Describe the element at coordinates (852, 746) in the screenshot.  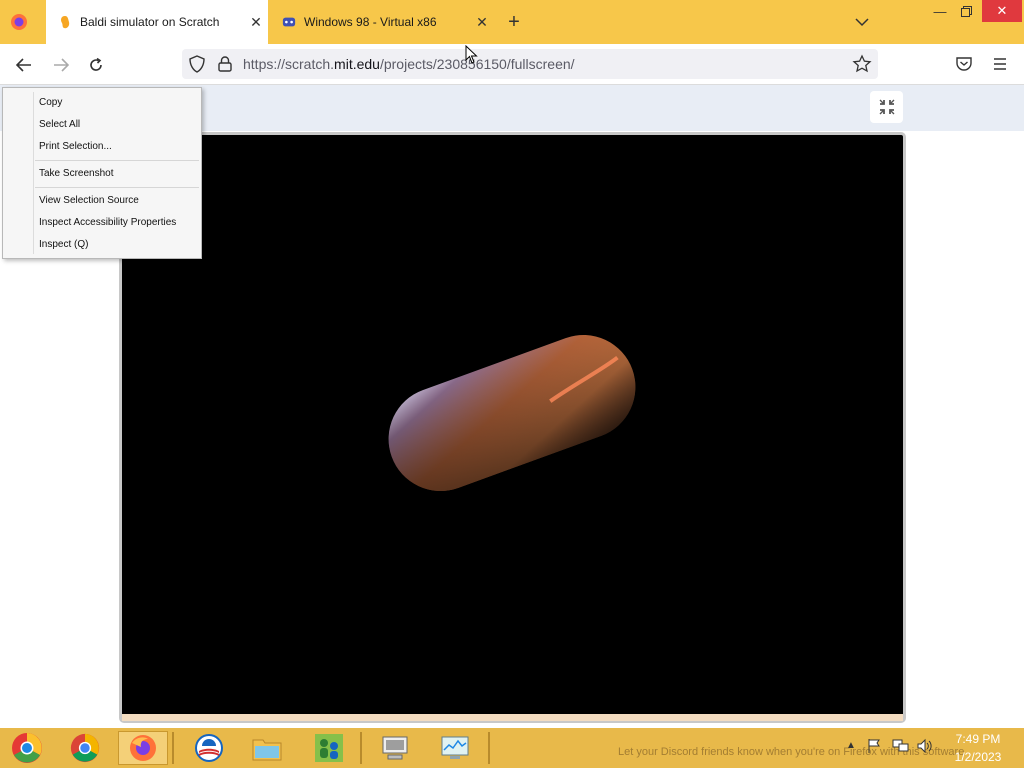
I see `show-hidden-icons-icon: ▲` at that location.